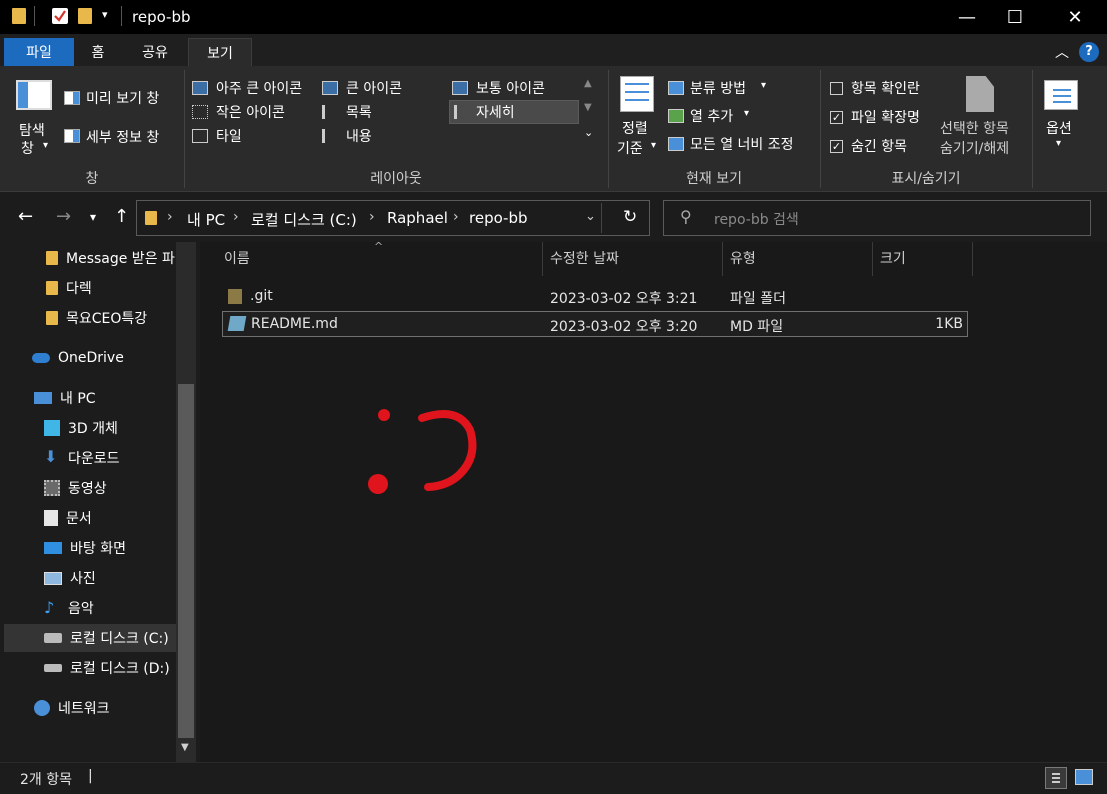 This screenshot has width=1107, height=794. I want to click on breadcrumb-repo-bb: repo-bb, so click(498, 218).